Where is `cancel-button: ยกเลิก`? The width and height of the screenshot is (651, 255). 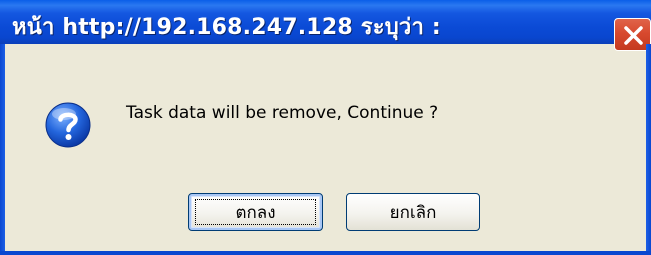 cancel-button: ยกเลิก is located at coordinates (413, 212).